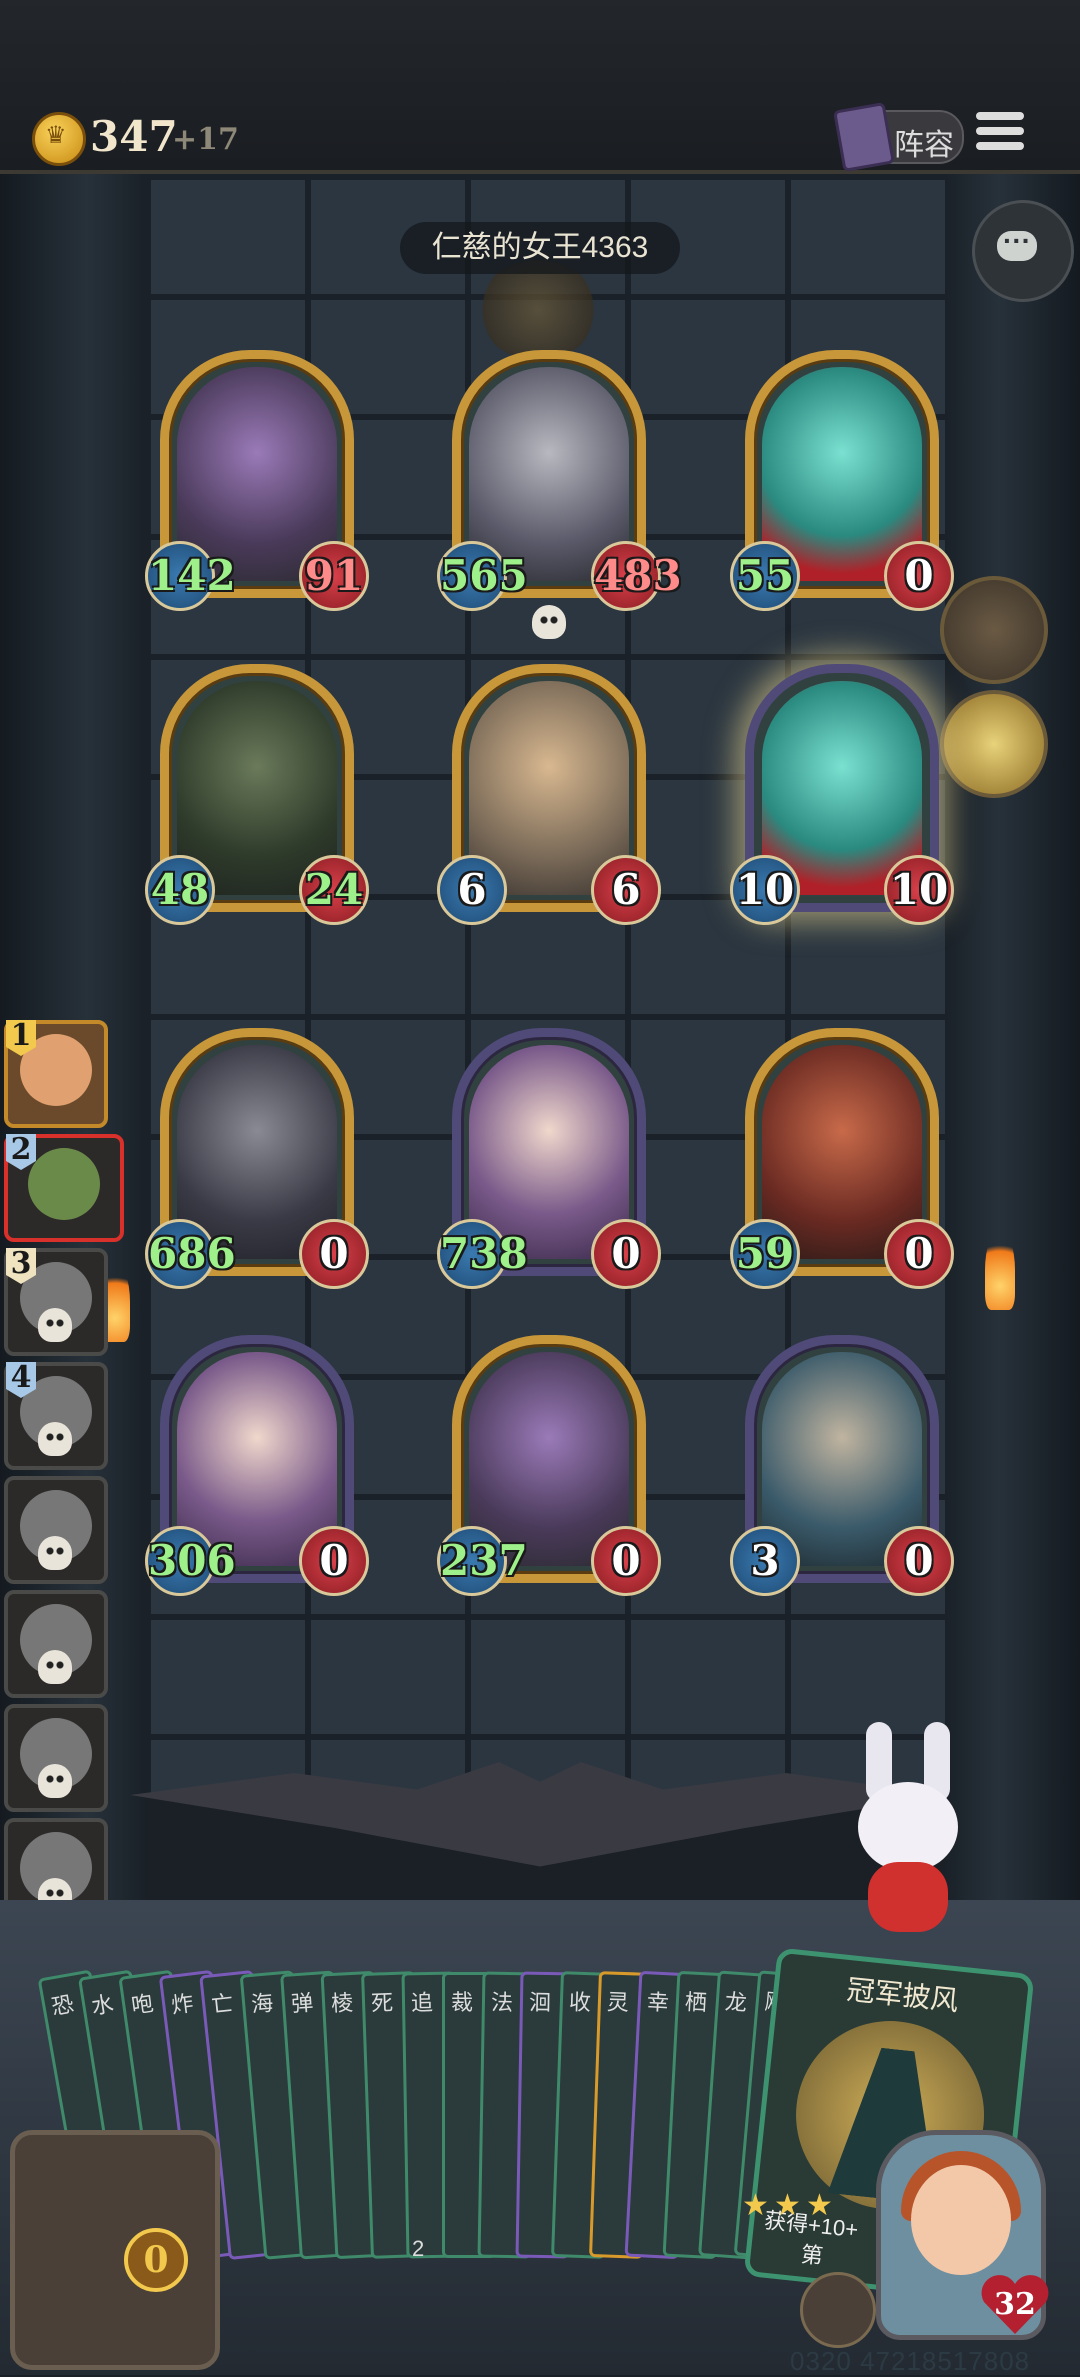  Describe the element at coordinates (812, 2255) in the screenshot. I see `featured-card-desc-2: 第` at that location.